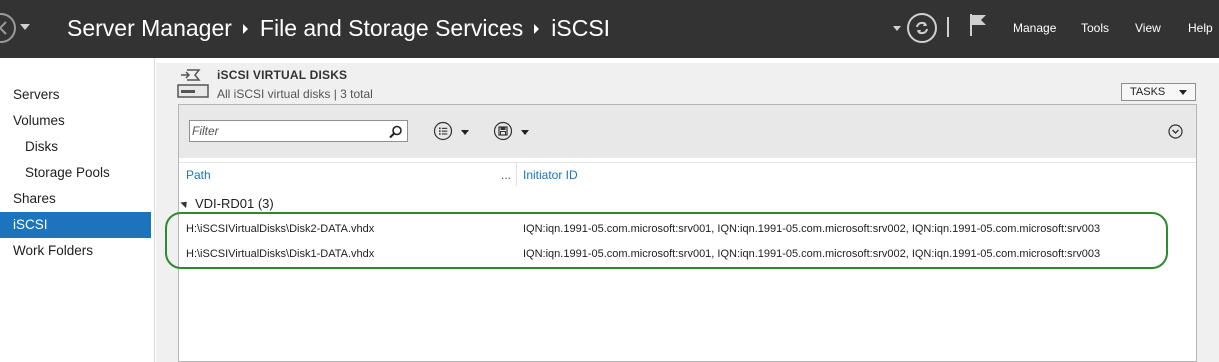  What do you see at coordinates (1034, 28) in the screenshot?
I see `menu-manage: Manage` at bounding box center [1034, 28].